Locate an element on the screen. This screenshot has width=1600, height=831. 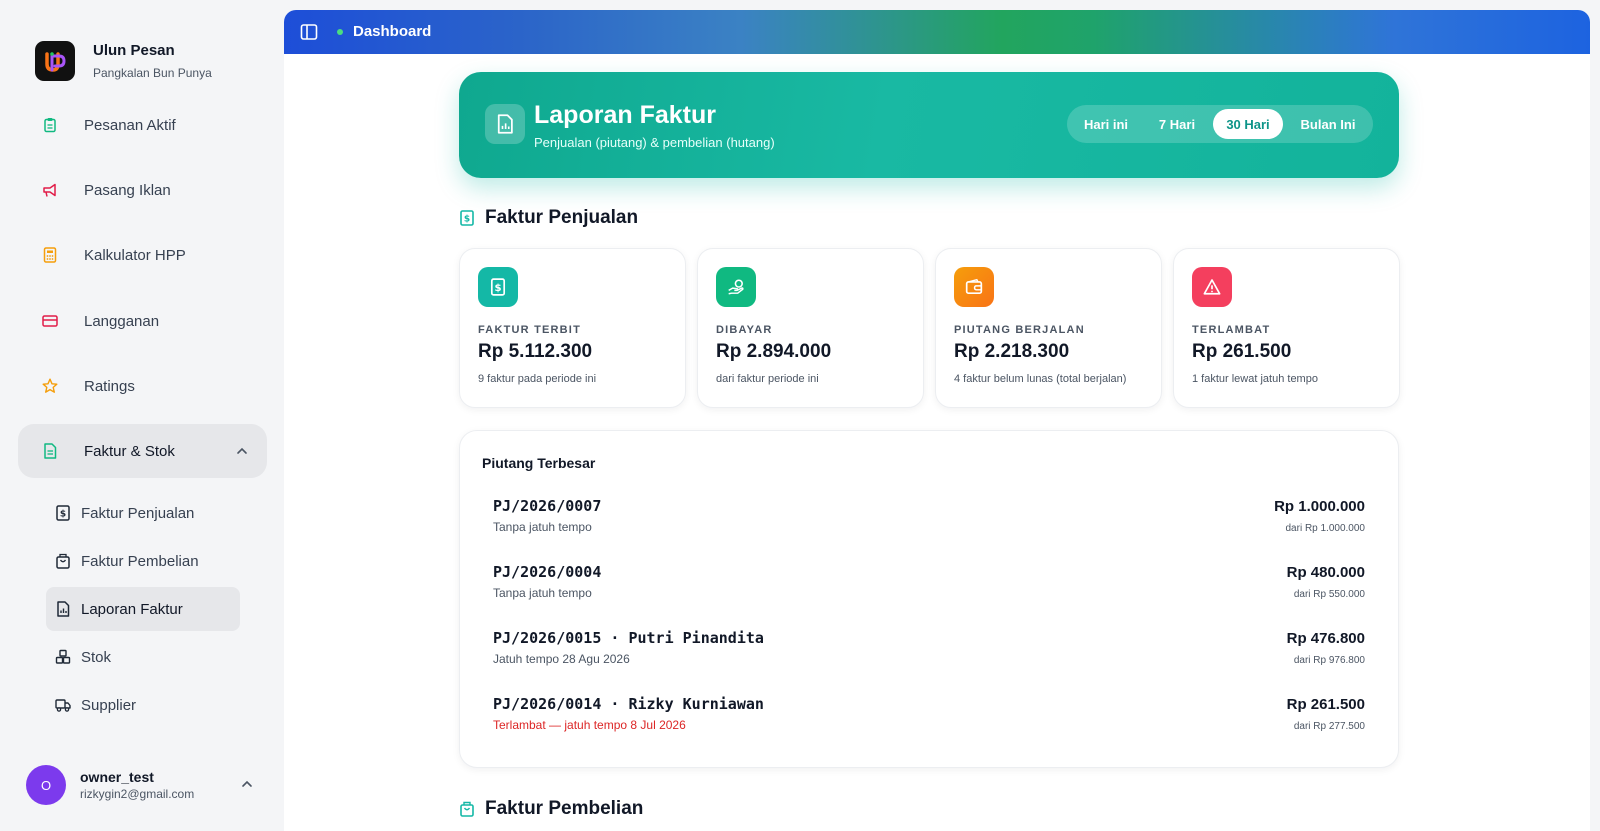
sidebar-toggle-icon is located at coordinates (309, 32).